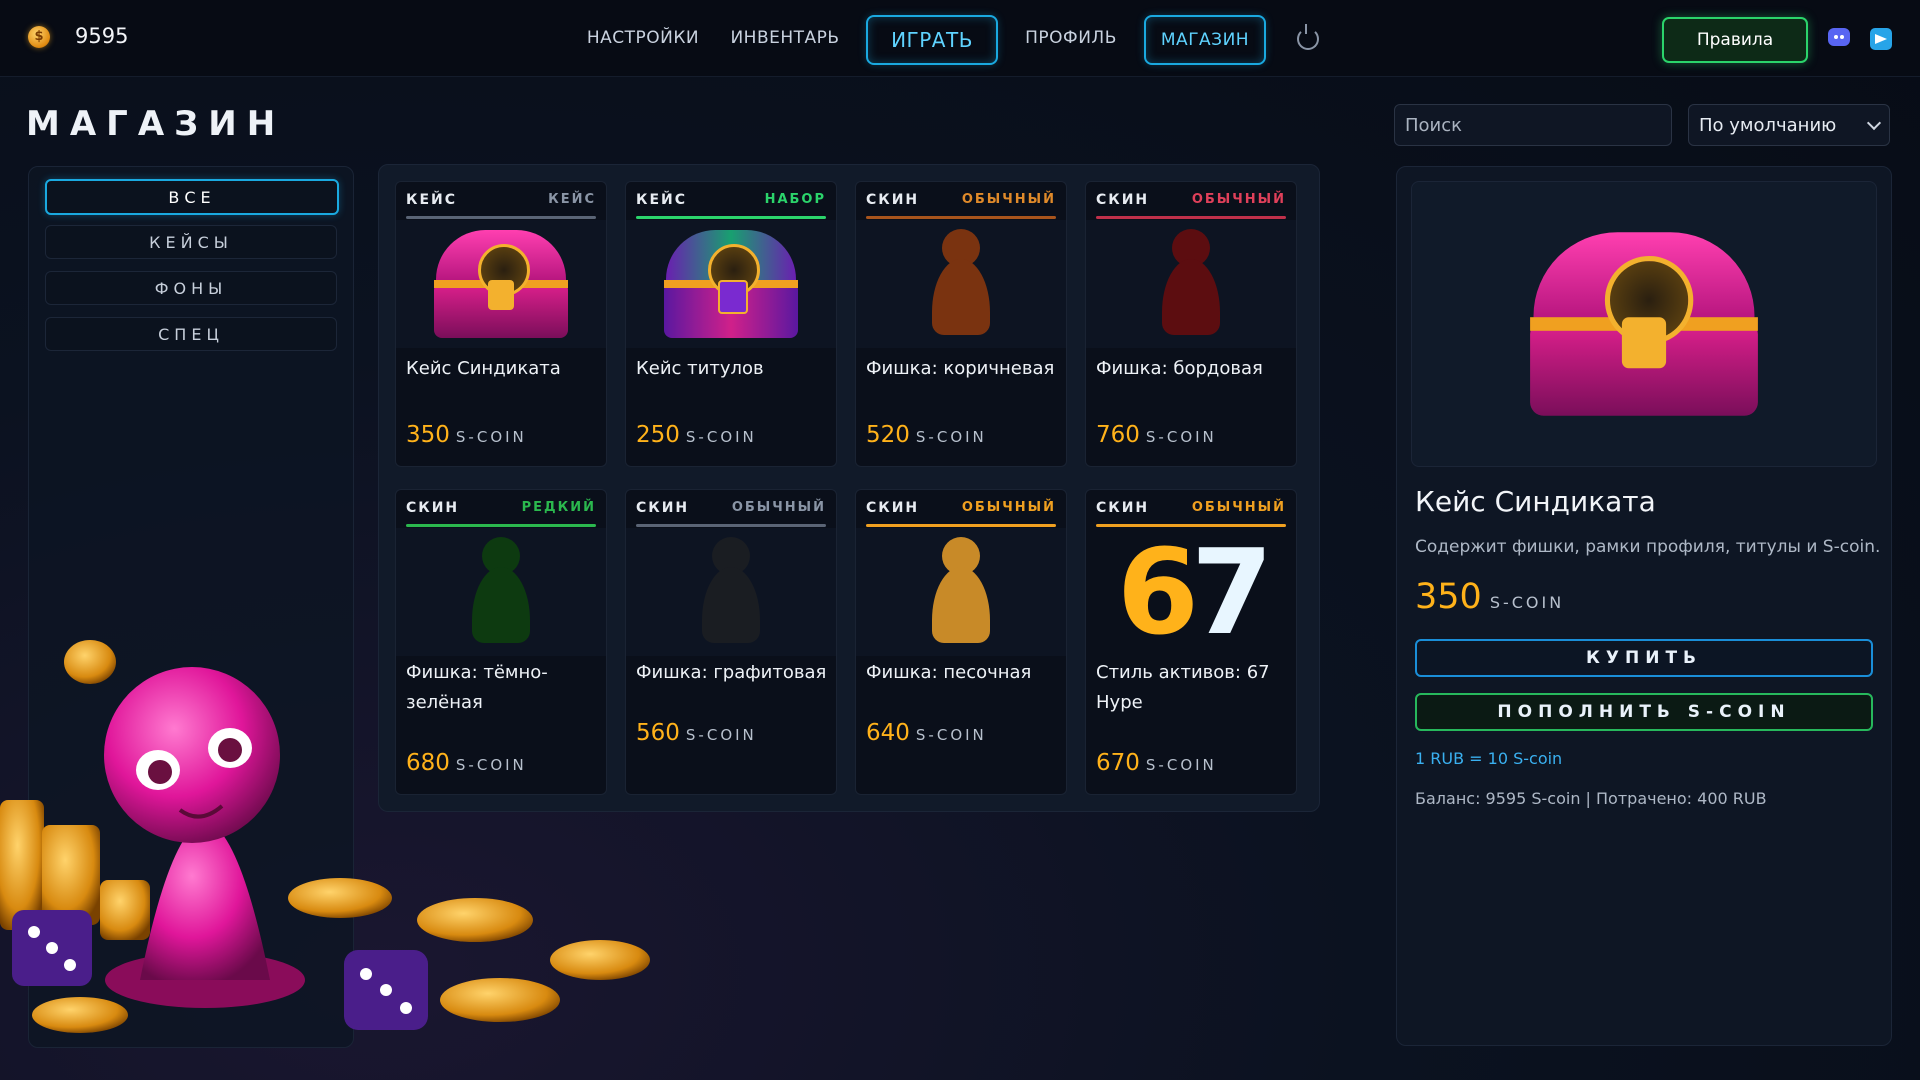 Image resolution: width=1920 pixels, height=1080 pixels. Describe the element at coordinates (795, 199) in the screenshot. I see `item-rarity: НАБОР` at that location.